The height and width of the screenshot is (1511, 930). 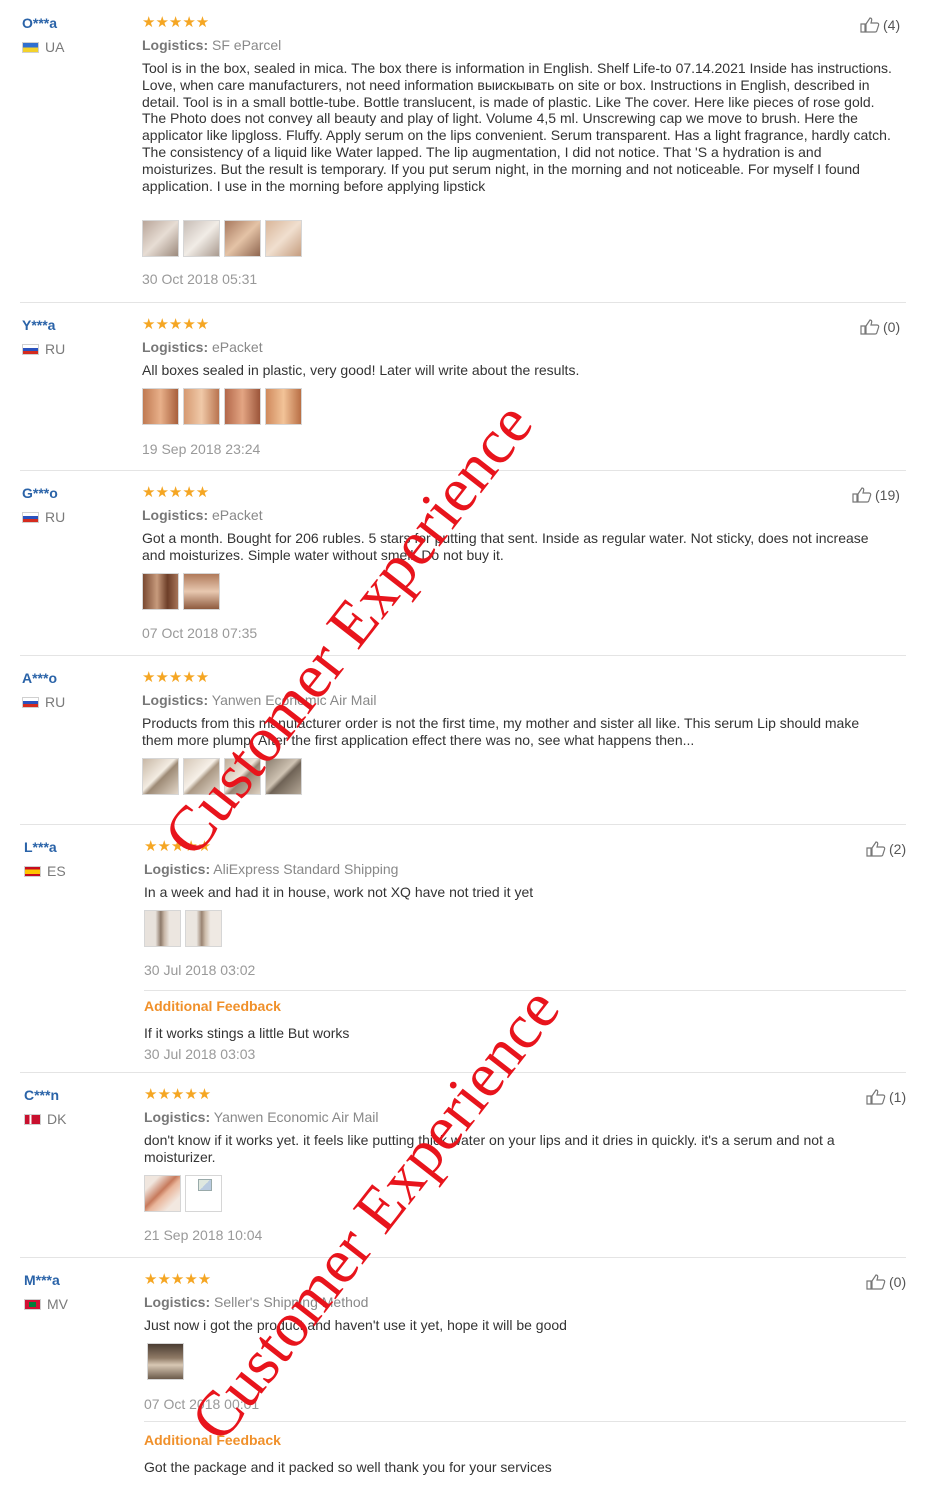 What do you see at coordinates (212, 45) in the screenshot?
I see `logistics-info: Logistics: SF eParcel` at bounding box center [212, 45].